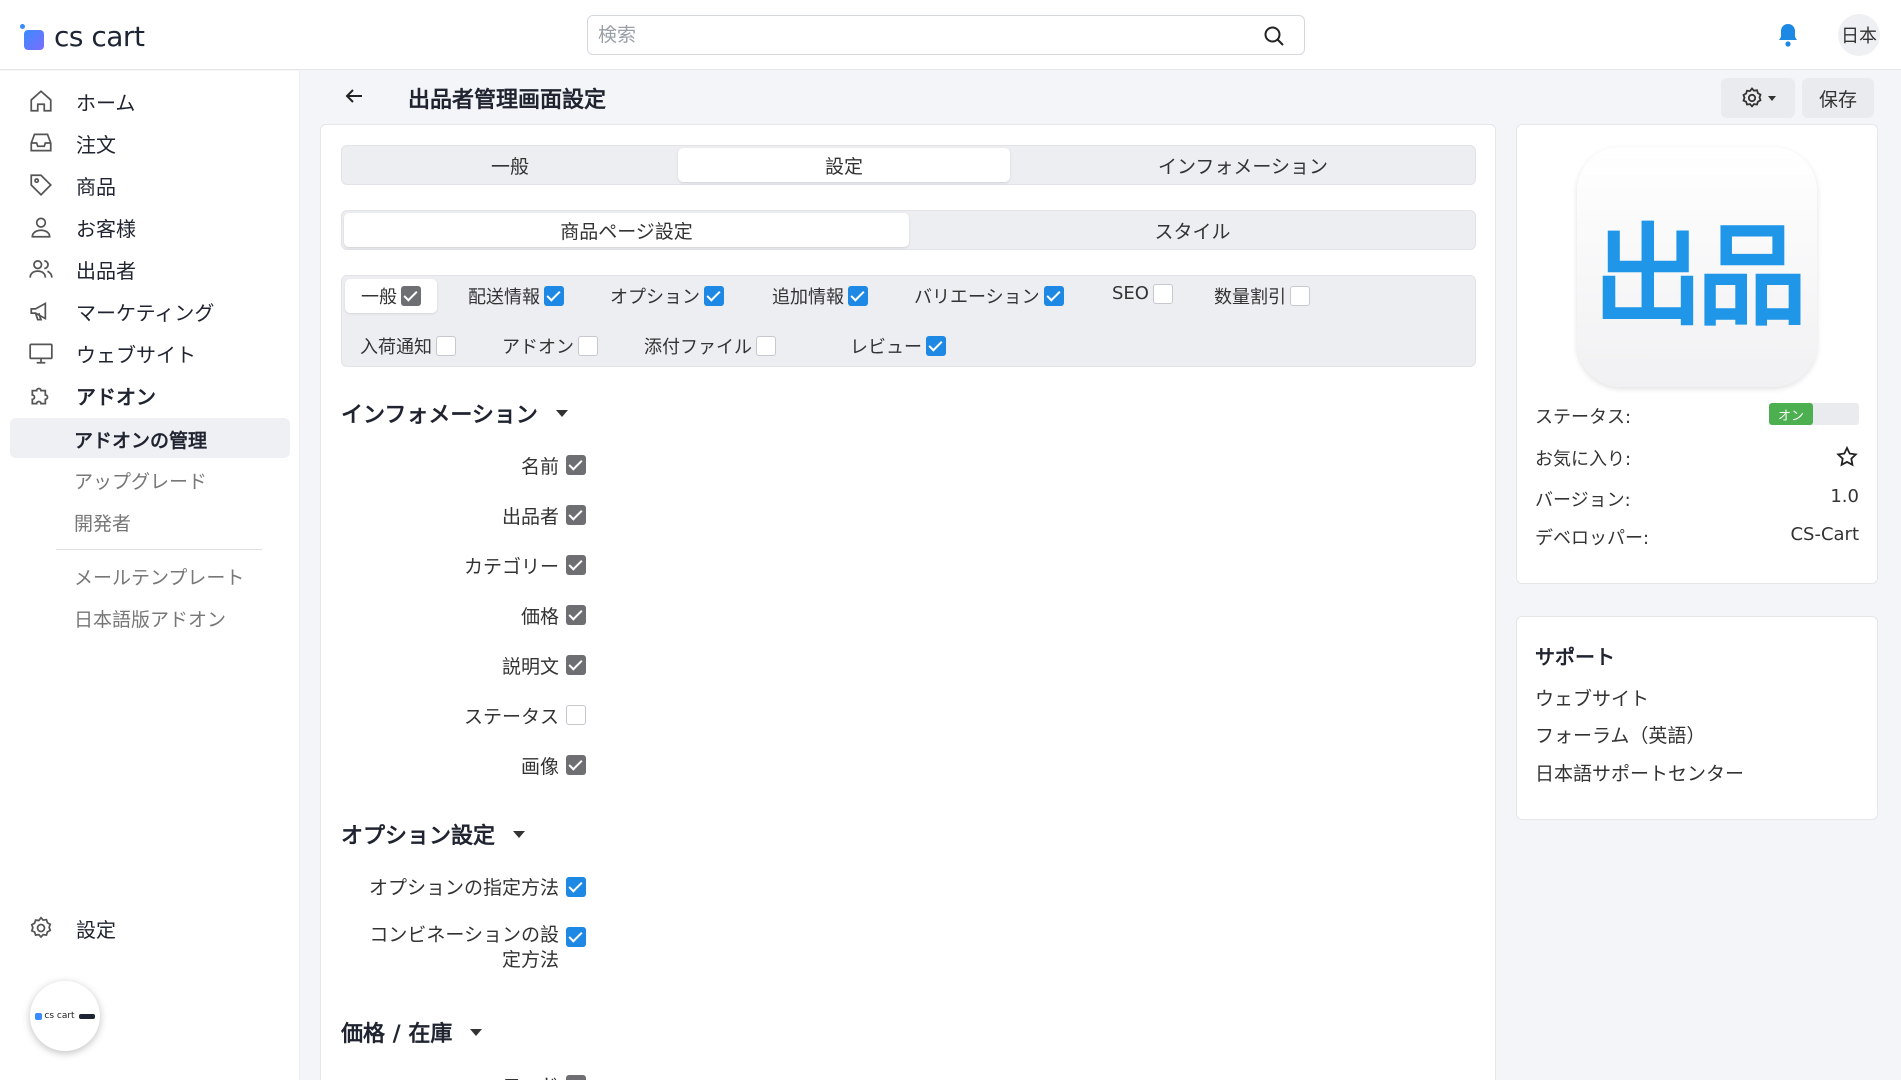 This screenshot has width=1901, height=1080. Describe the element at coordinates (1859, 35) in the screenshot. I see `language-avatar: 日本` at that location.